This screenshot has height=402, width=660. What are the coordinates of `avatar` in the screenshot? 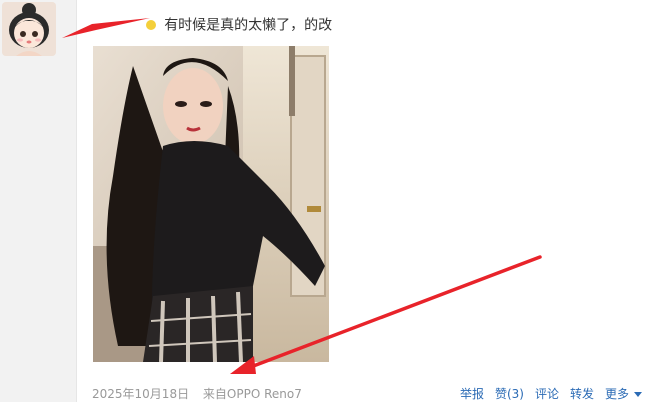 It's located at (29, 29).